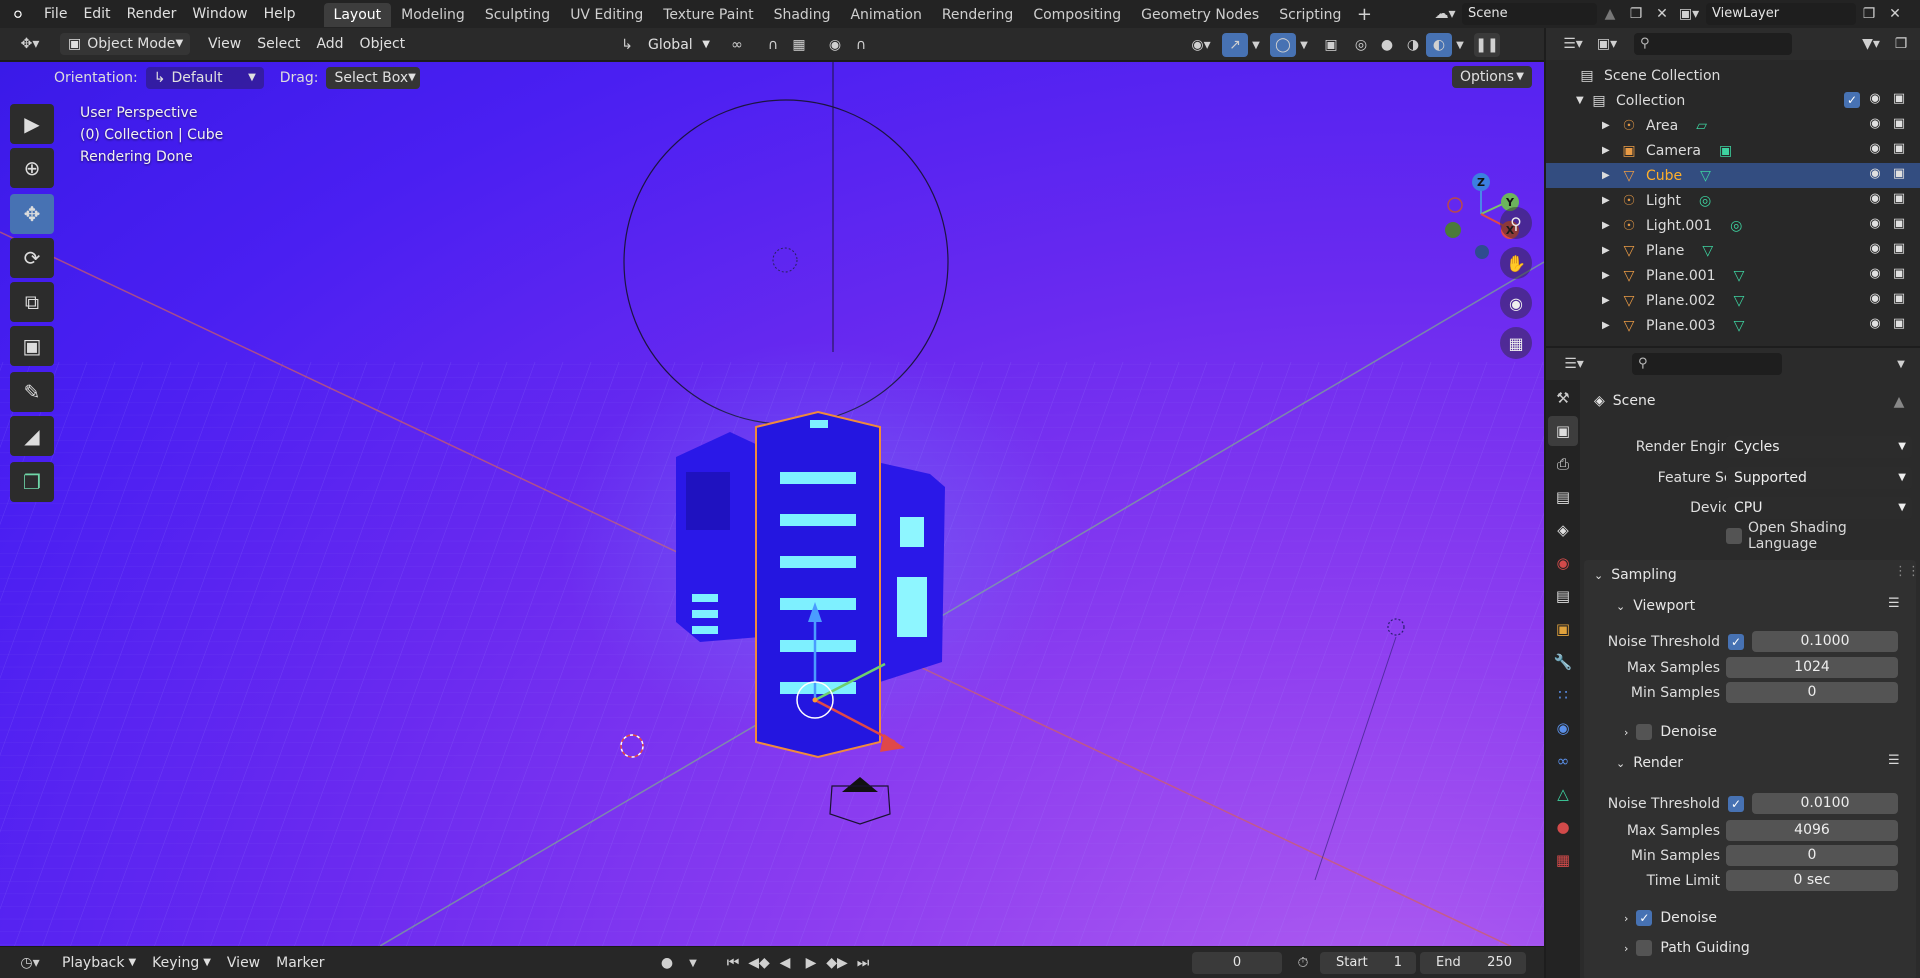 The width and height of the screenshot is (1920, 978). I want to click on nav-gizmo-neg-x-ball, so click(1455, 205).